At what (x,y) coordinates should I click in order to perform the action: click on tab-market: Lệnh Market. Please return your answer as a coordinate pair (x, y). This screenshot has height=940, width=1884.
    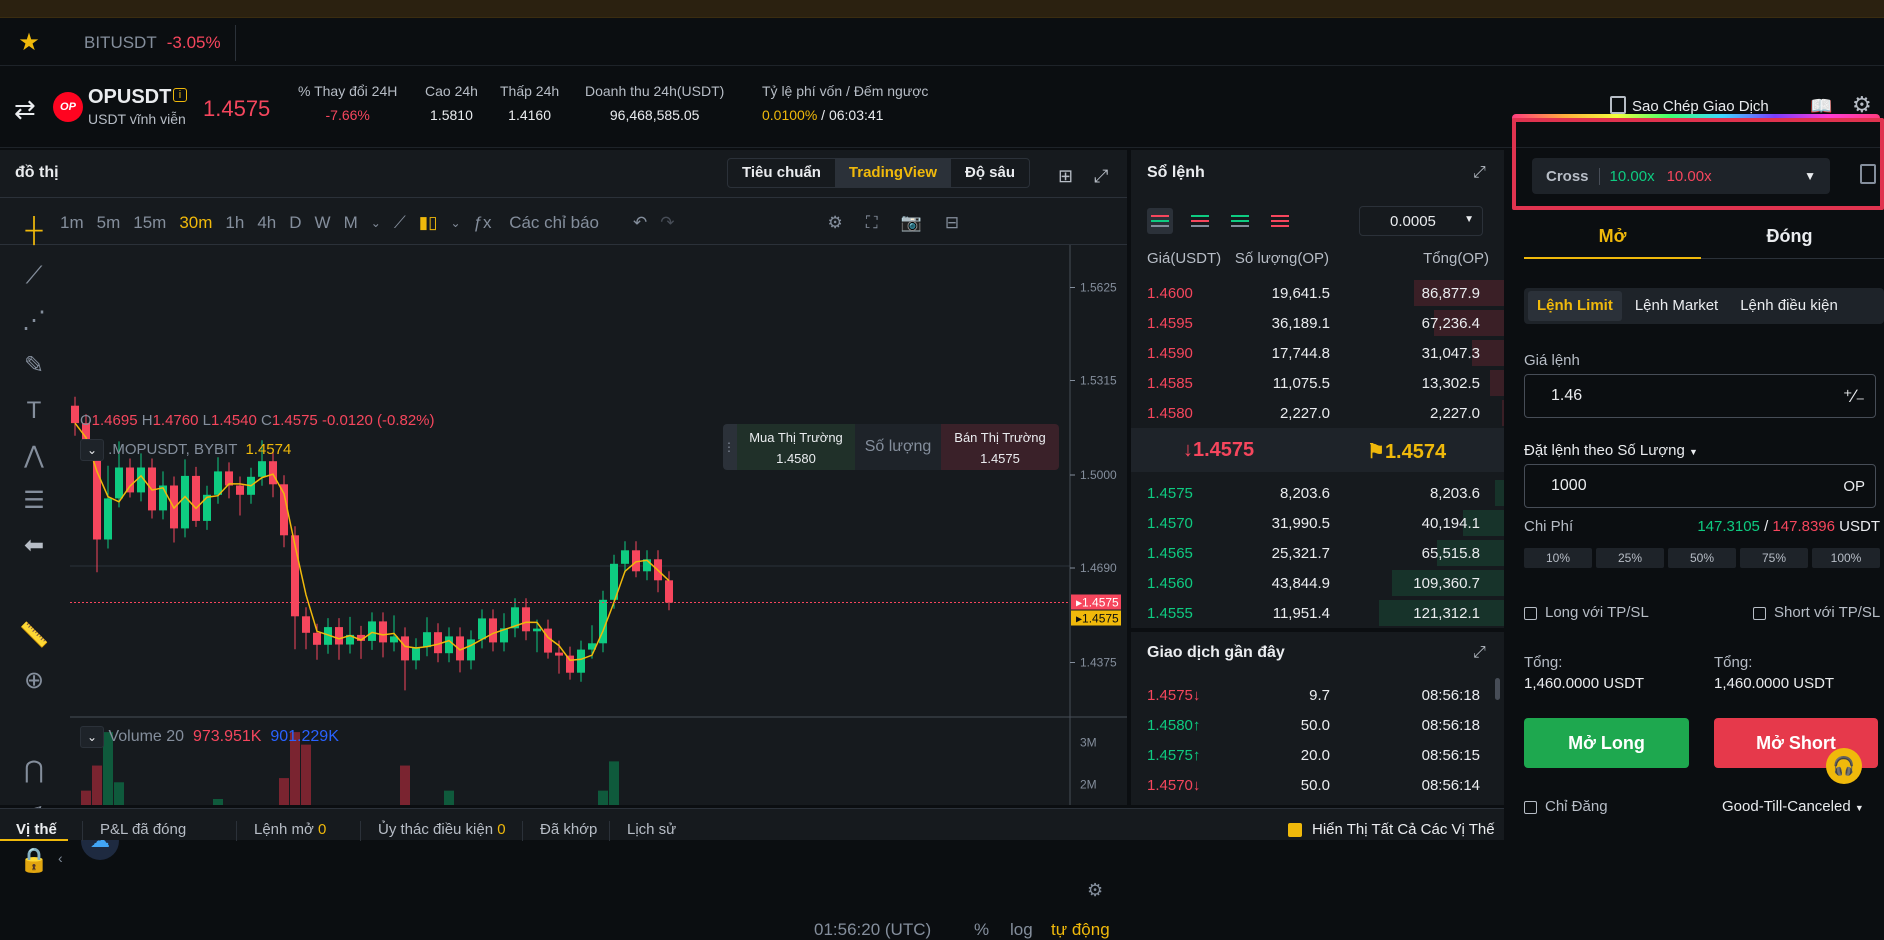
    Looking at the image, I should click on (1676, 306).